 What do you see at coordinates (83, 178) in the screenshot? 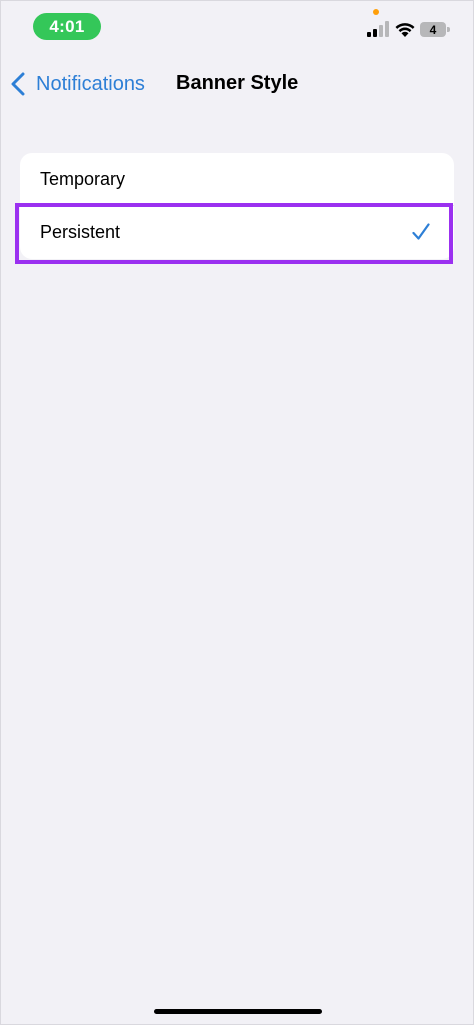
I see `option-label: Temporary` at bounding box center [83, 178].